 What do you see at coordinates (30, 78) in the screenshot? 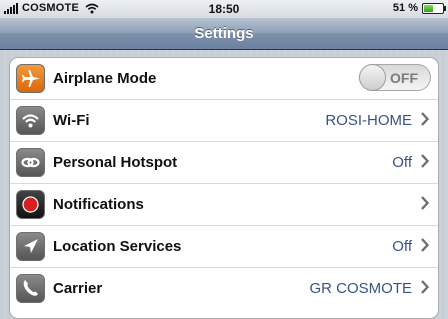
I see `airplane-icon` at bounding box center [30, 78].